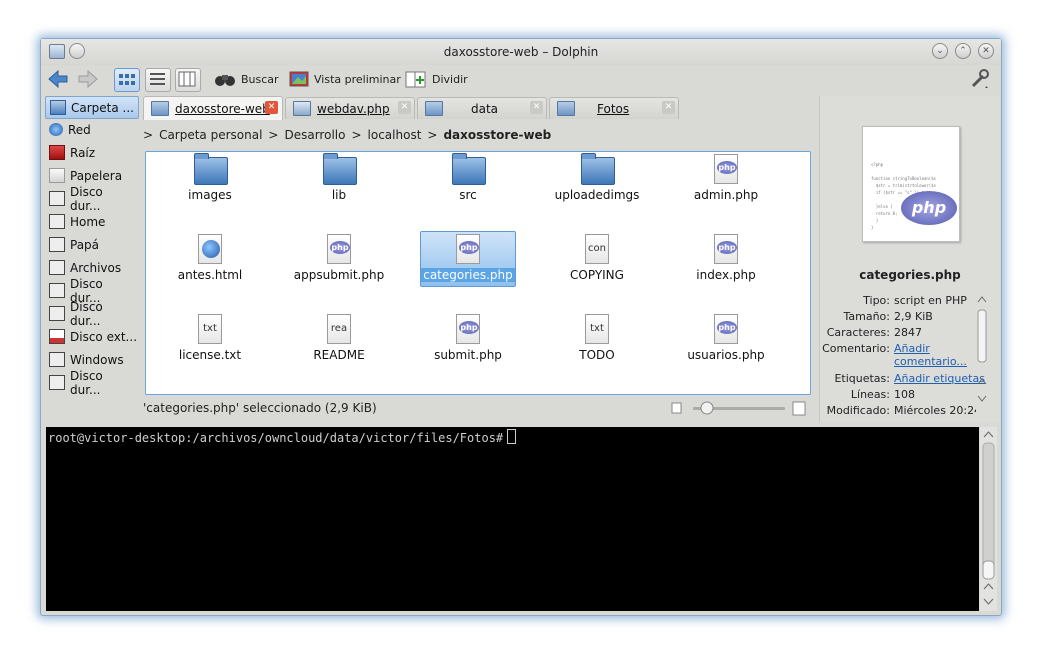 The image size is (1040, 656). What do you see at coordinates (468, 355) in the screenshot?
I see `file-name: submit.php` at bounding box center [468, 355].